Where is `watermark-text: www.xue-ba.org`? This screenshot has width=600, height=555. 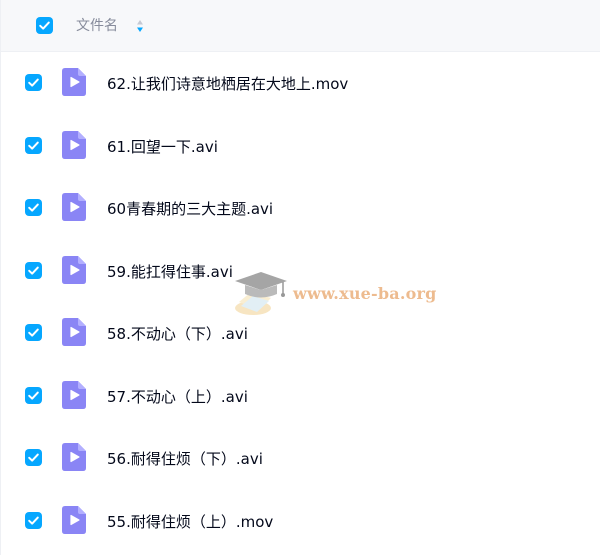 watermark-text: www.xue-ba.org is located at coordinates (365, 293).